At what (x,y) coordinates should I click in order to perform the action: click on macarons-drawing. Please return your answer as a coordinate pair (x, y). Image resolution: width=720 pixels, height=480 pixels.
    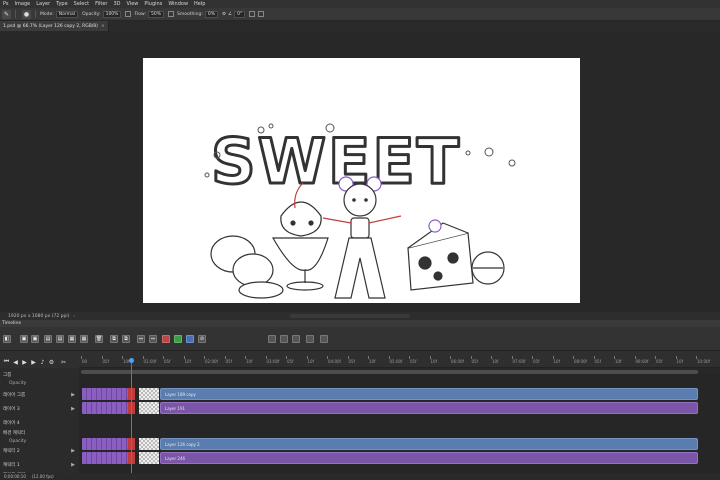
    Looking at the image, I should click on (247, 267).